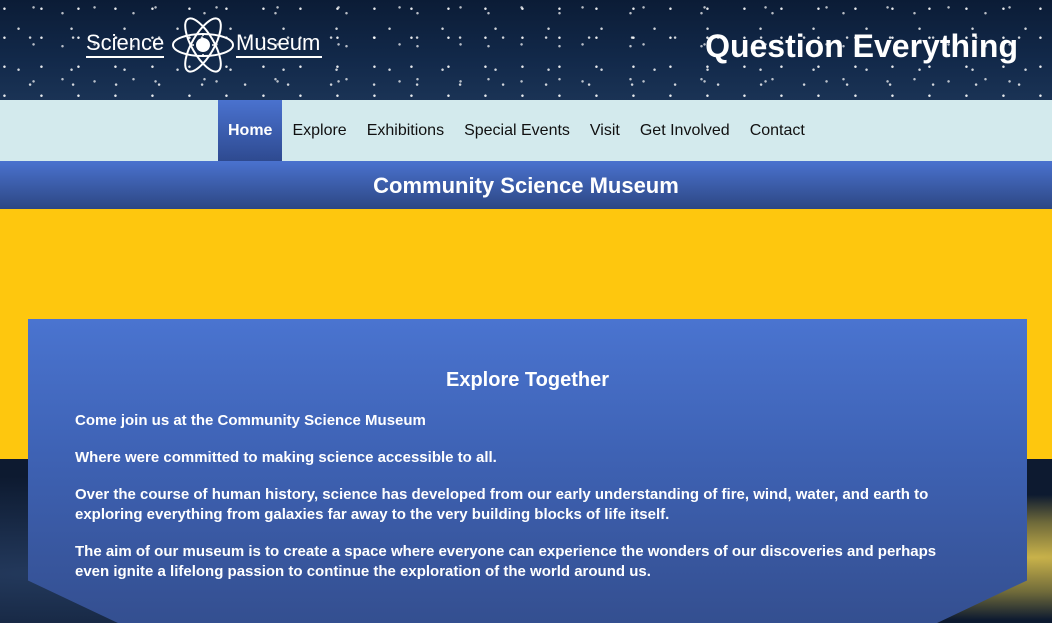  Describe the element at coordinates (125, 57) in the screenshot. I see `logo-underline-left` at that location.